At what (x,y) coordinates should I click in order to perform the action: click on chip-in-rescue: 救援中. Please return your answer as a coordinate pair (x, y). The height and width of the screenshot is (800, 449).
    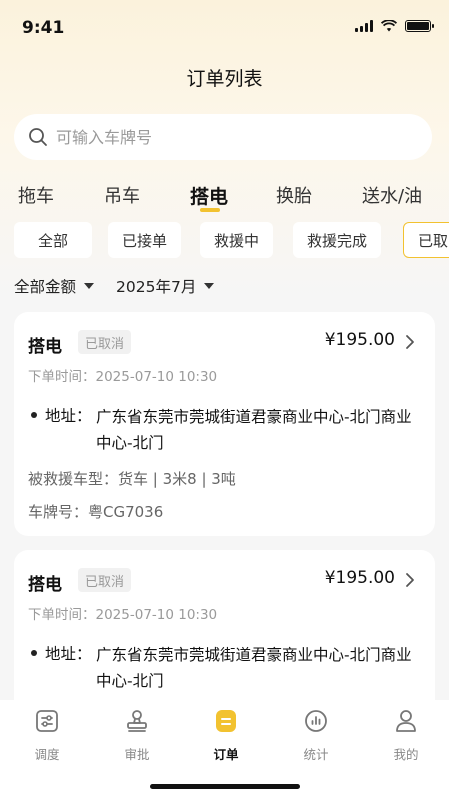
    Looking at the image, I should click on (237, 240).